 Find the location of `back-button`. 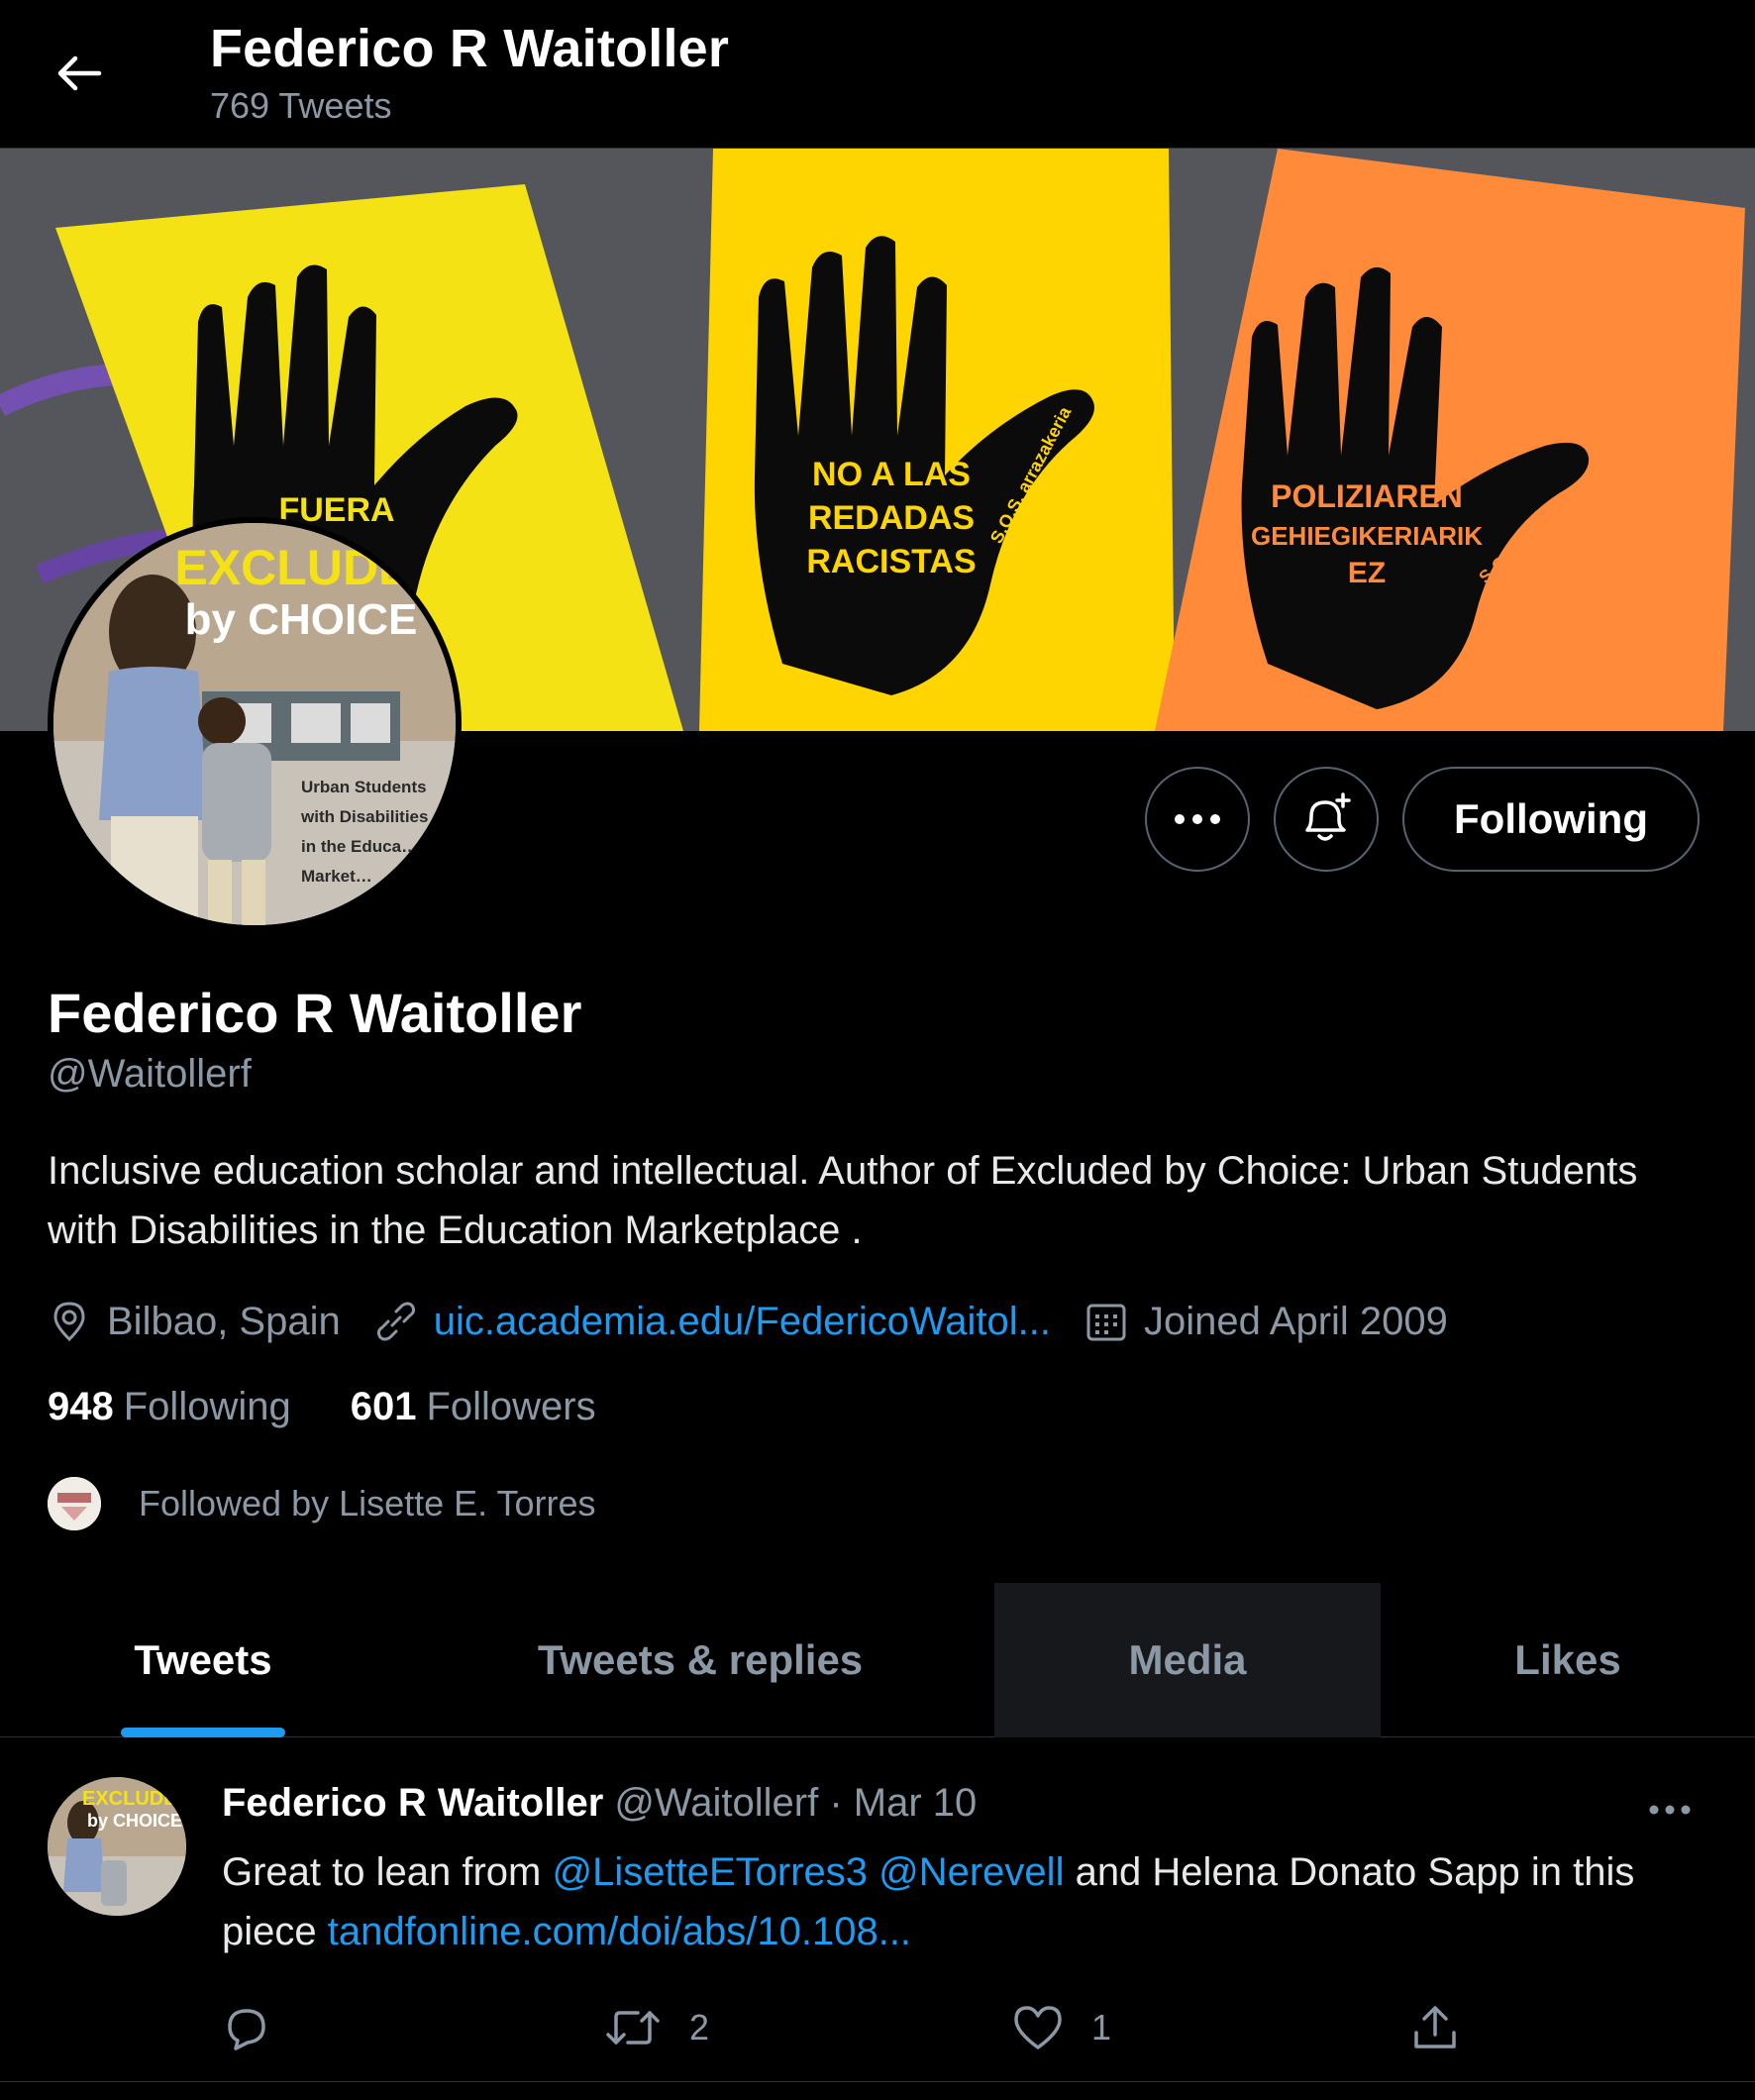

back-button is located at coordinates (79, 73).